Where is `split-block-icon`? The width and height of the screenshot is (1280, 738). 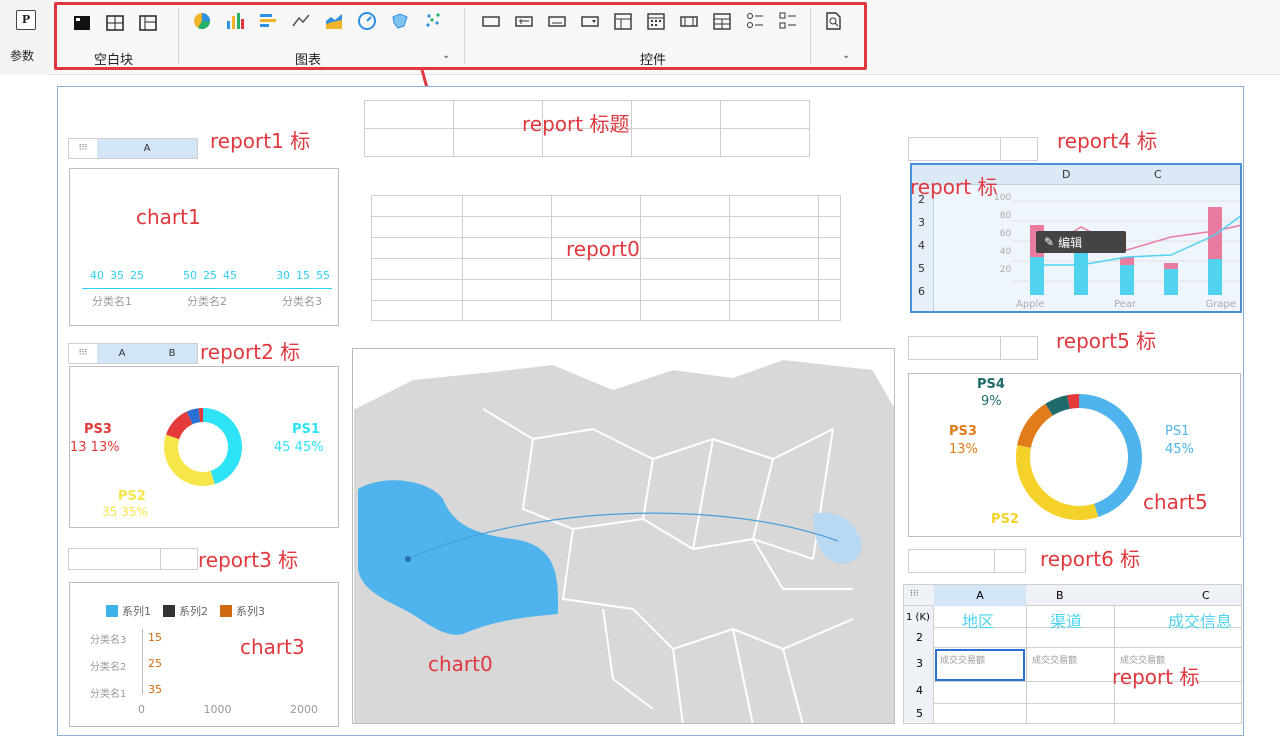
split-block-icon is located at coordinates (115, 23).